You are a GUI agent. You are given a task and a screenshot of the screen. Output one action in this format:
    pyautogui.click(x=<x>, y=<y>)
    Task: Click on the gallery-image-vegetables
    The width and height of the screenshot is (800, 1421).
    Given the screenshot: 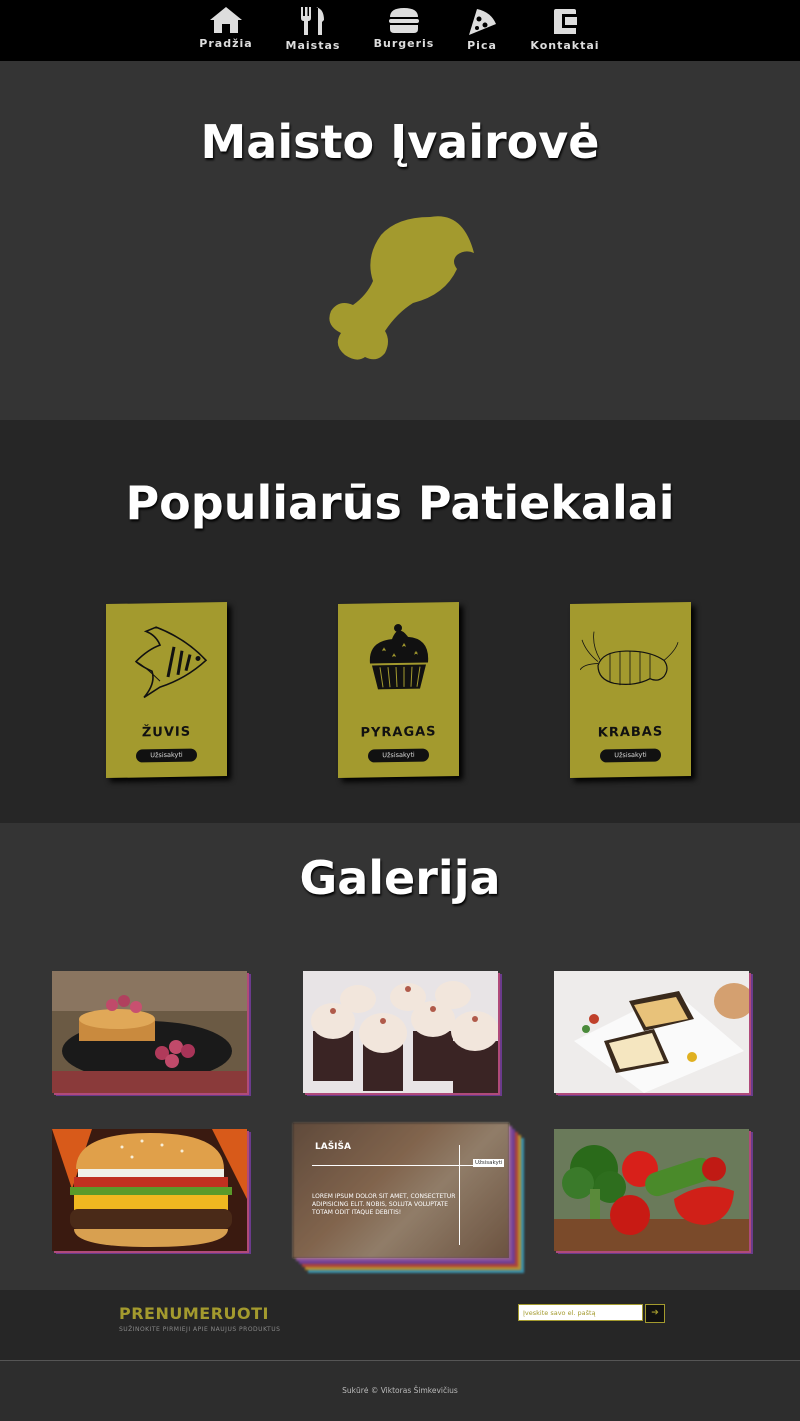 What is the action you would take?
    pyautogui.click(x=651, y=1190)
    